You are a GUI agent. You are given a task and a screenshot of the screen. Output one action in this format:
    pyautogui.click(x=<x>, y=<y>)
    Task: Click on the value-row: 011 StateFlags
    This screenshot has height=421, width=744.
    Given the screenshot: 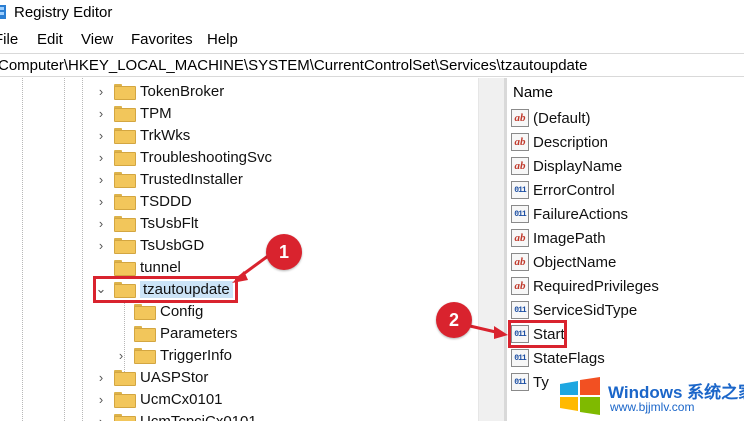 What is the action you would take?
    pyautogui.click(x=558, y=358)
    